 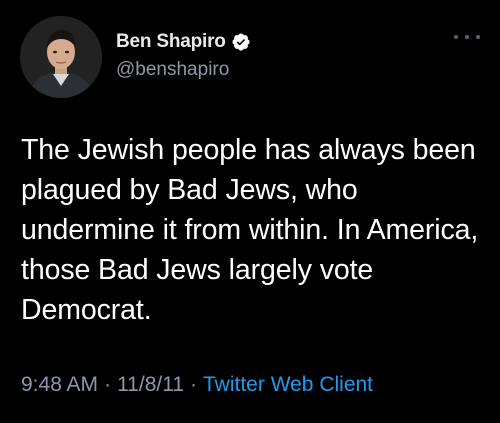 What do you see at coordinates (172, 70) in the screenshot?
I see `handle: @benshapiro` at bounding box center [172, 70].